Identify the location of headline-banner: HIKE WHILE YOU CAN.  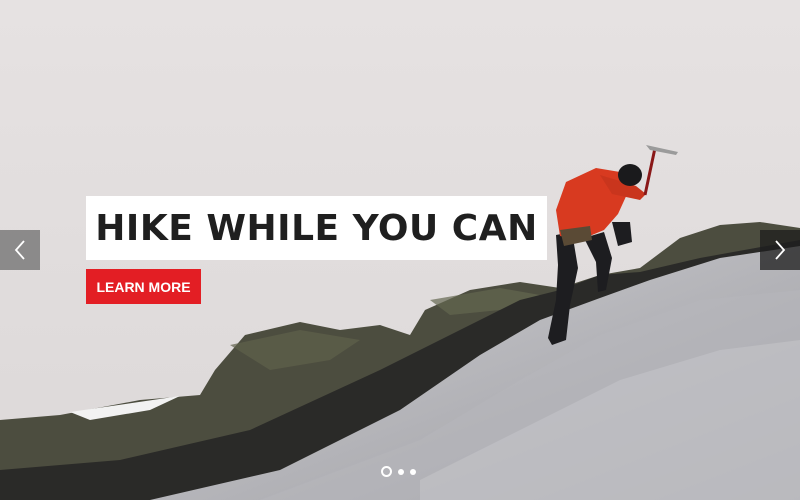
(316, 228).